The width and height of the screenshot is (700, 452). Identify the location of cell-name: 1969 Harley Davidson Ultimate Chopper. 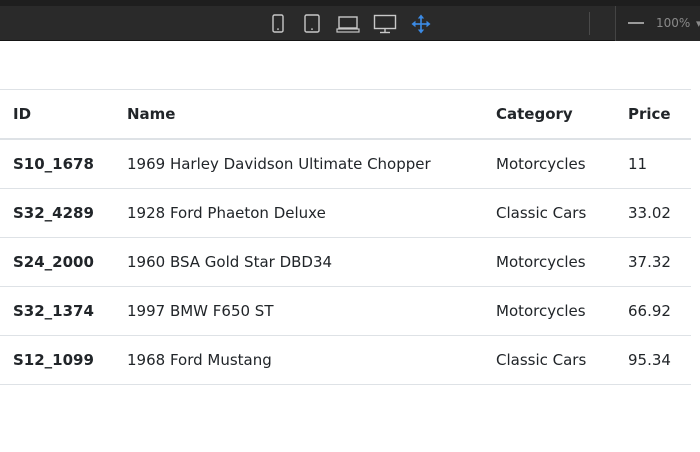
(279, 164).